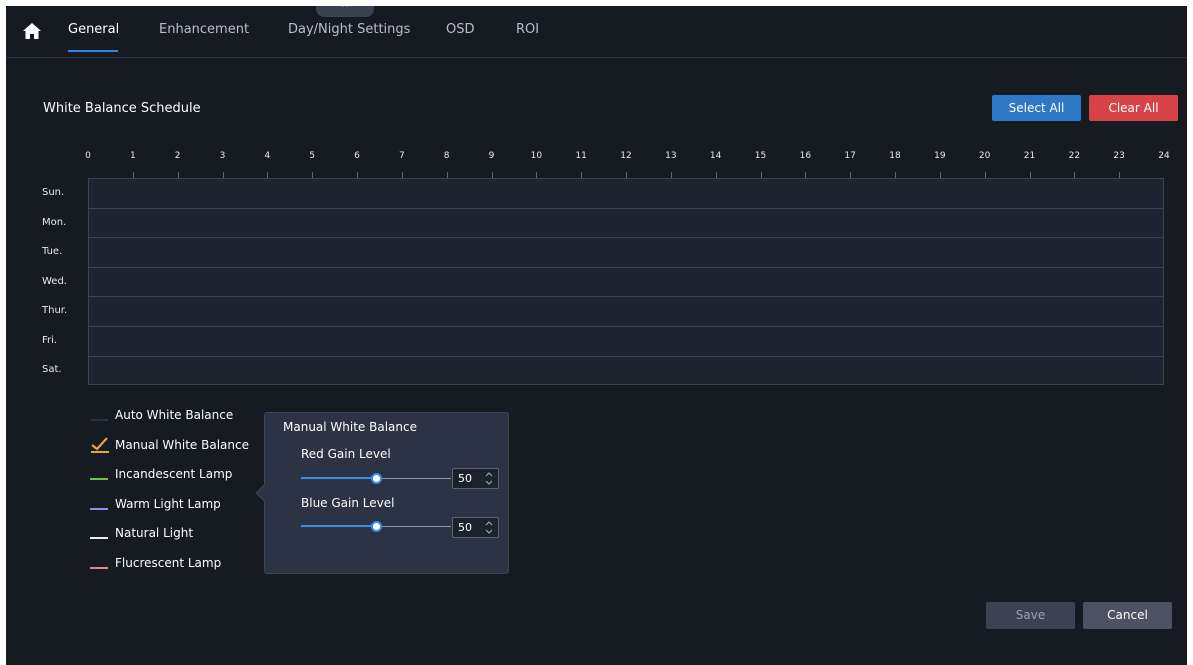  I want to click on hour-label: 9, so click(491, 156).